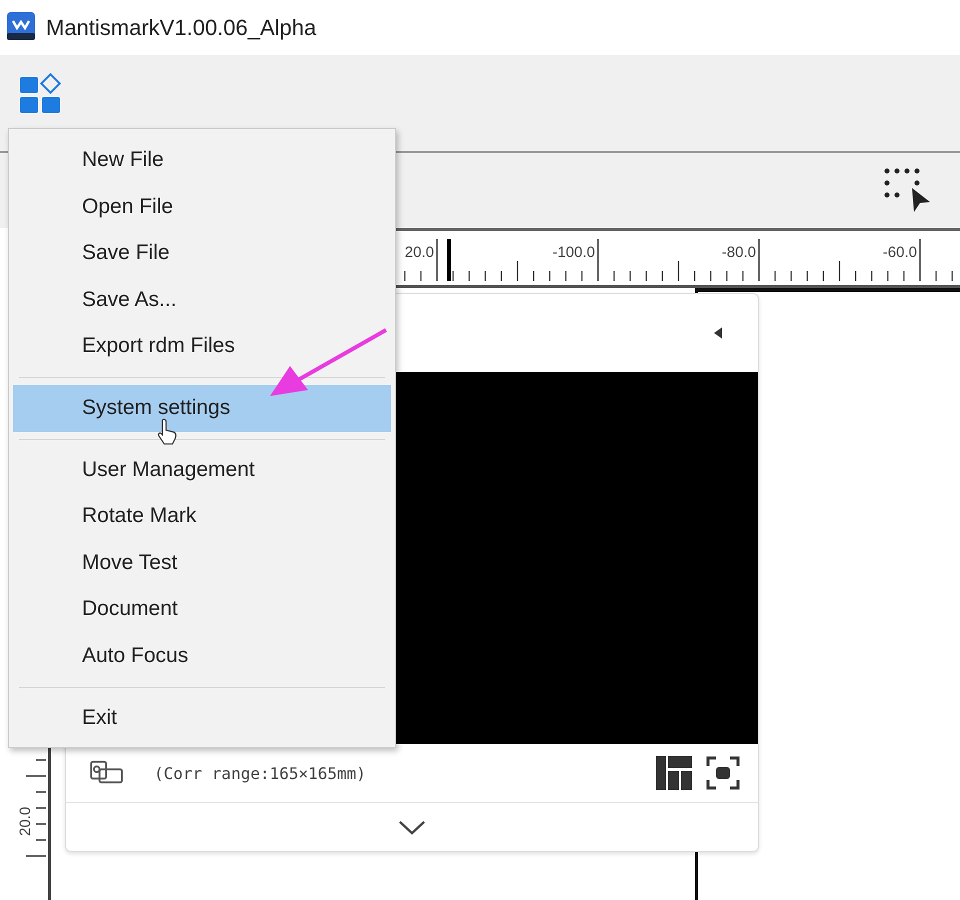  What do you see at coordinates (202, 470) in the screenshot?
I see `menu-item: User Management` at bounding box center [202, 470].